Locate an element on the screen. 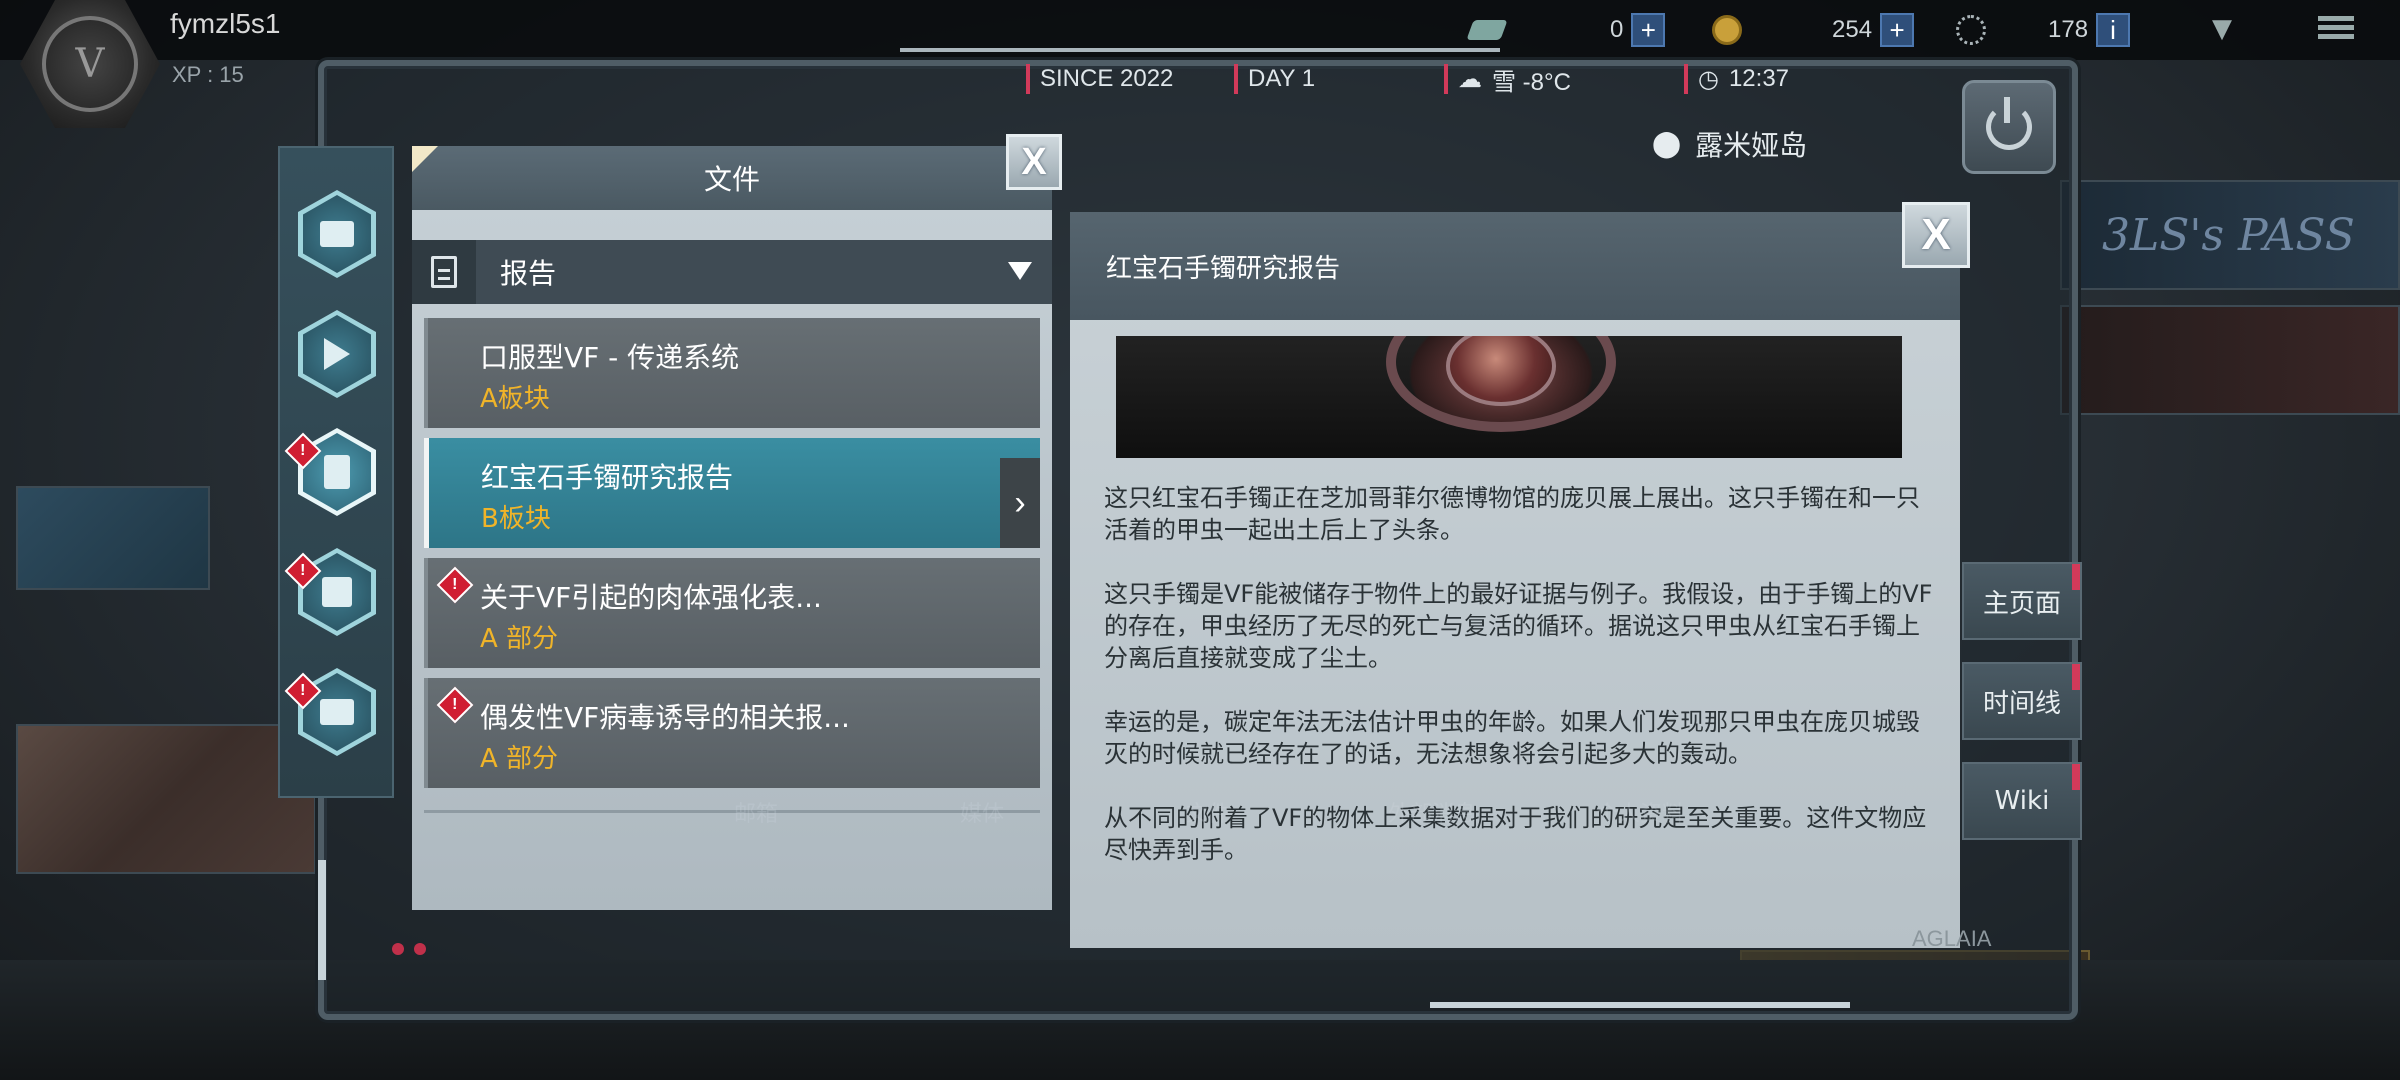 The height and width of the screenshot is (1080, 2400). report-header: 红宝石手镯研究报告 is located at coordinates (1515, 266).